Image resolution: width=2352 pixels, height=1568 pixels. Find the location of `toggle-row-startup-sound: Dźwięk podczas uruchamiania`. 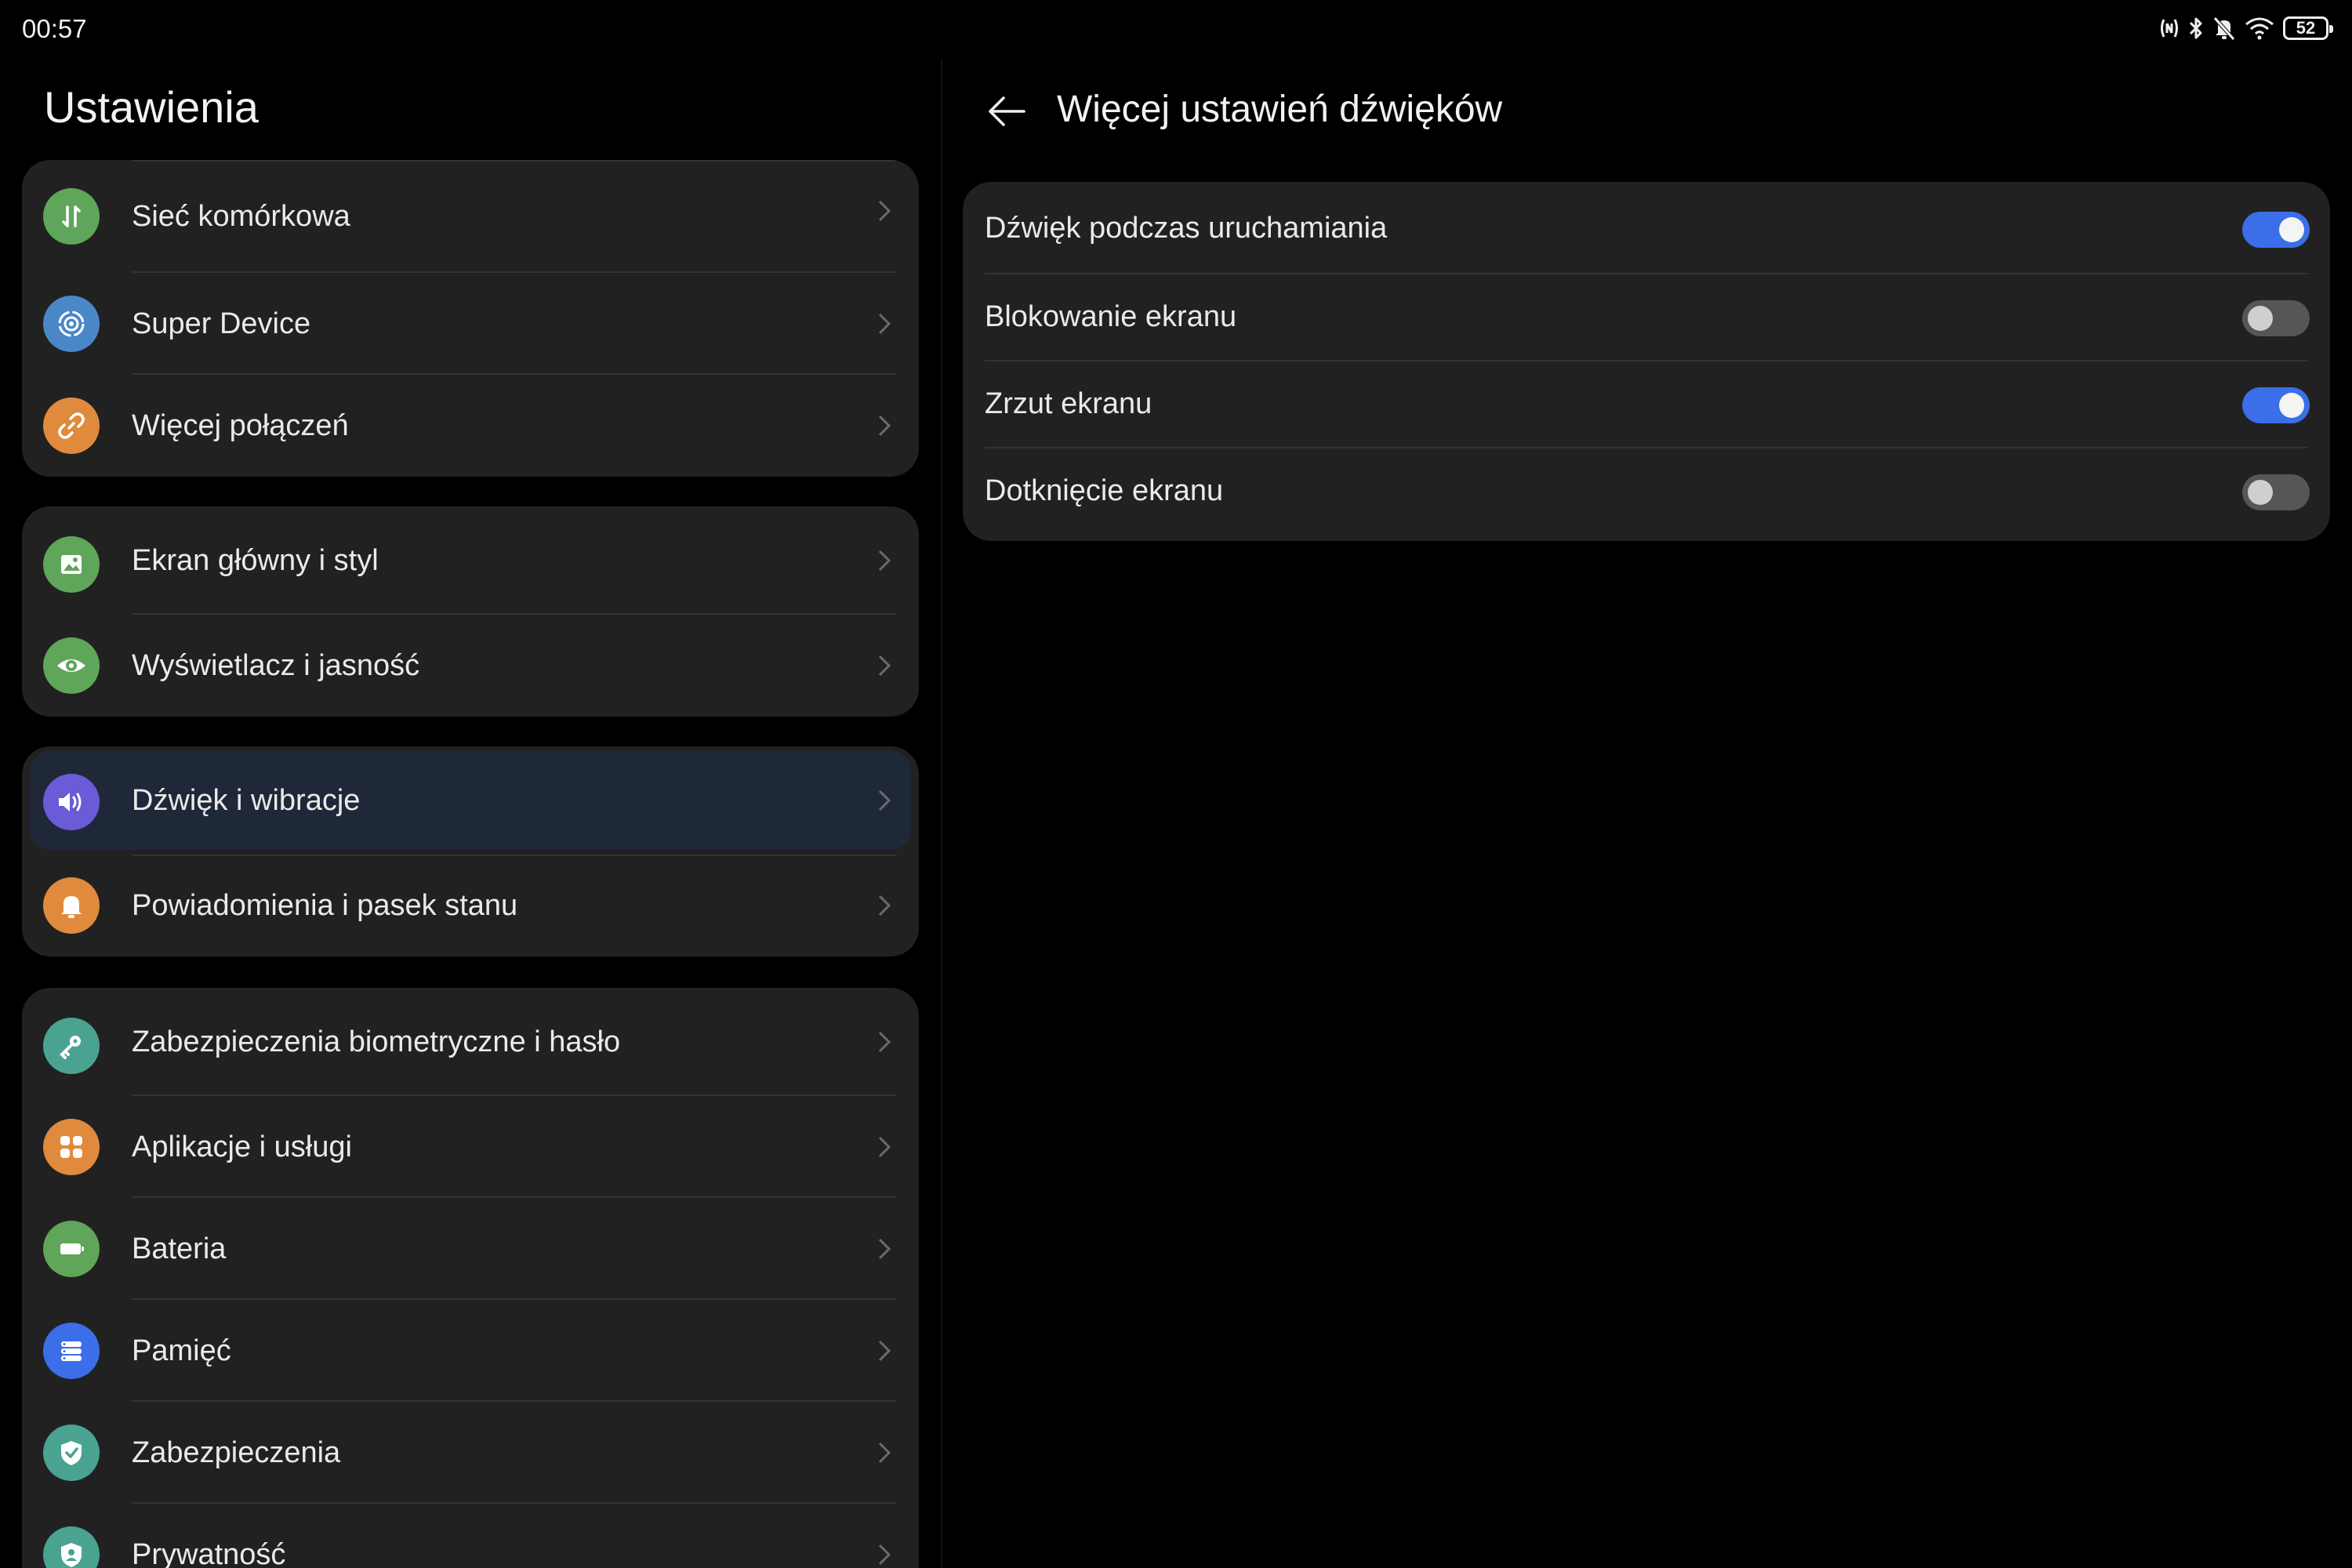

toggle-row-startup-sound: Dźwięk podczas uruchamiania is located at coordinates (1646, 228).